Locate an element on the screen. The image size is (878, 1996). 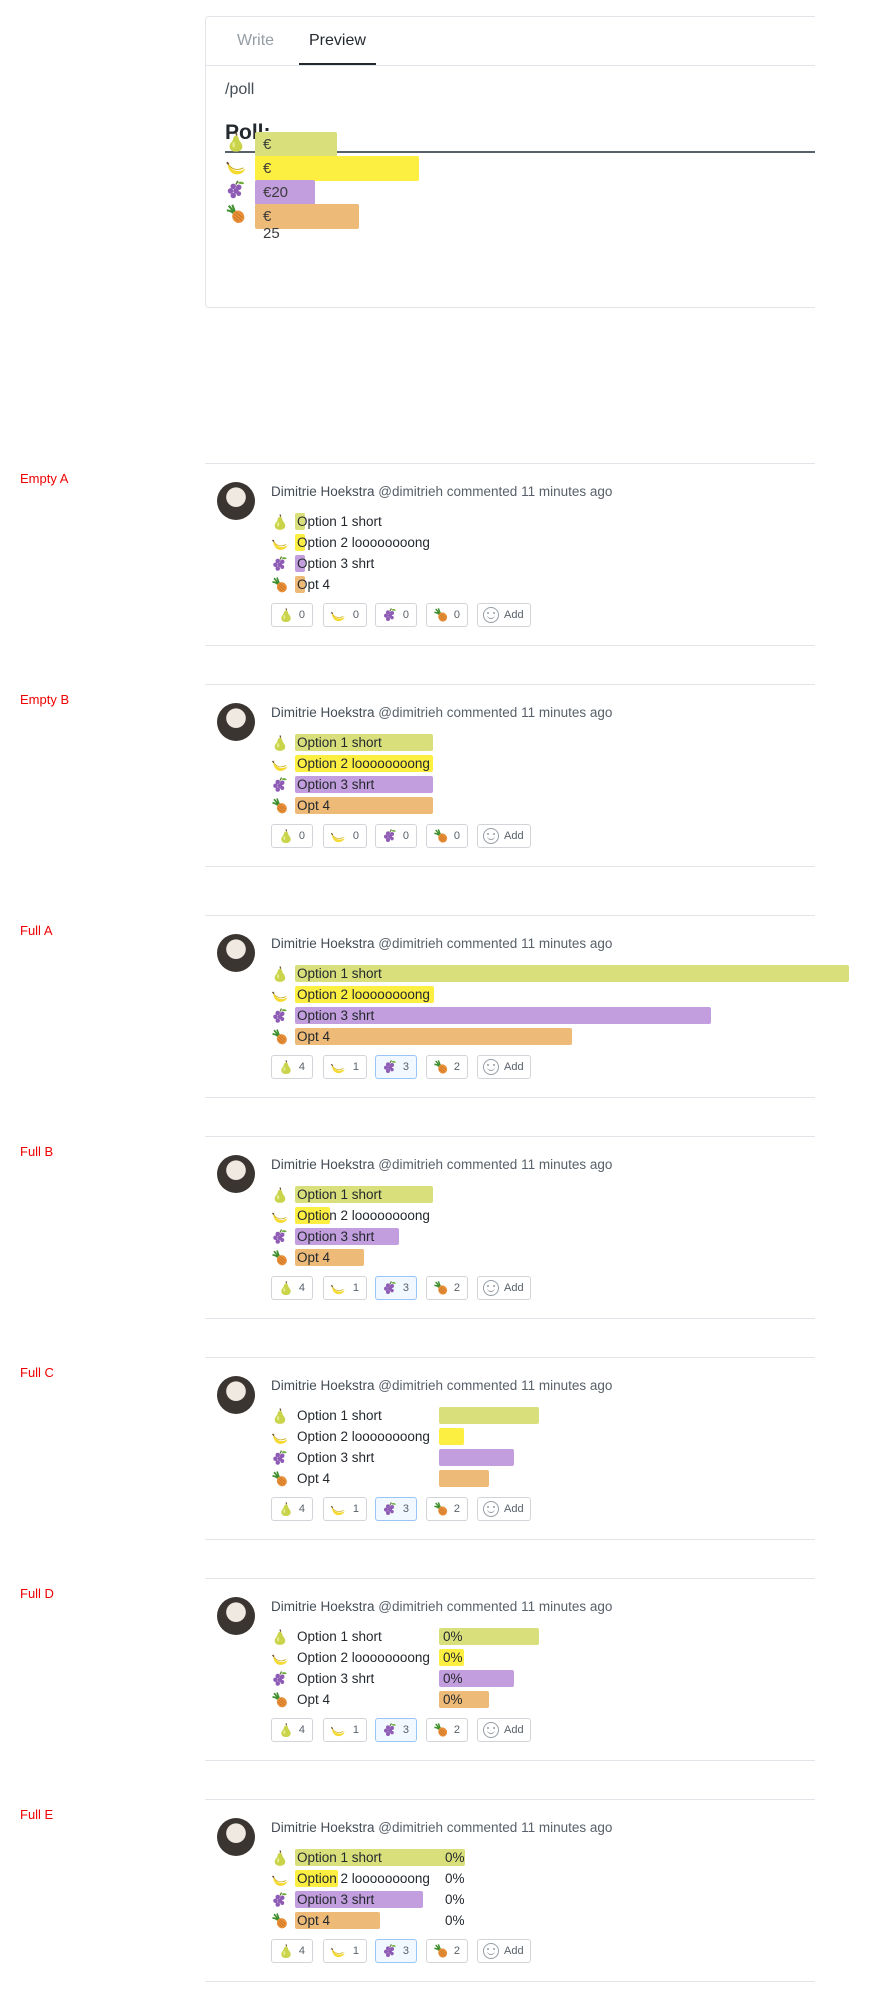
reactions-bar: 4 1 3 2 Add is located at coordinates (471, 1067).